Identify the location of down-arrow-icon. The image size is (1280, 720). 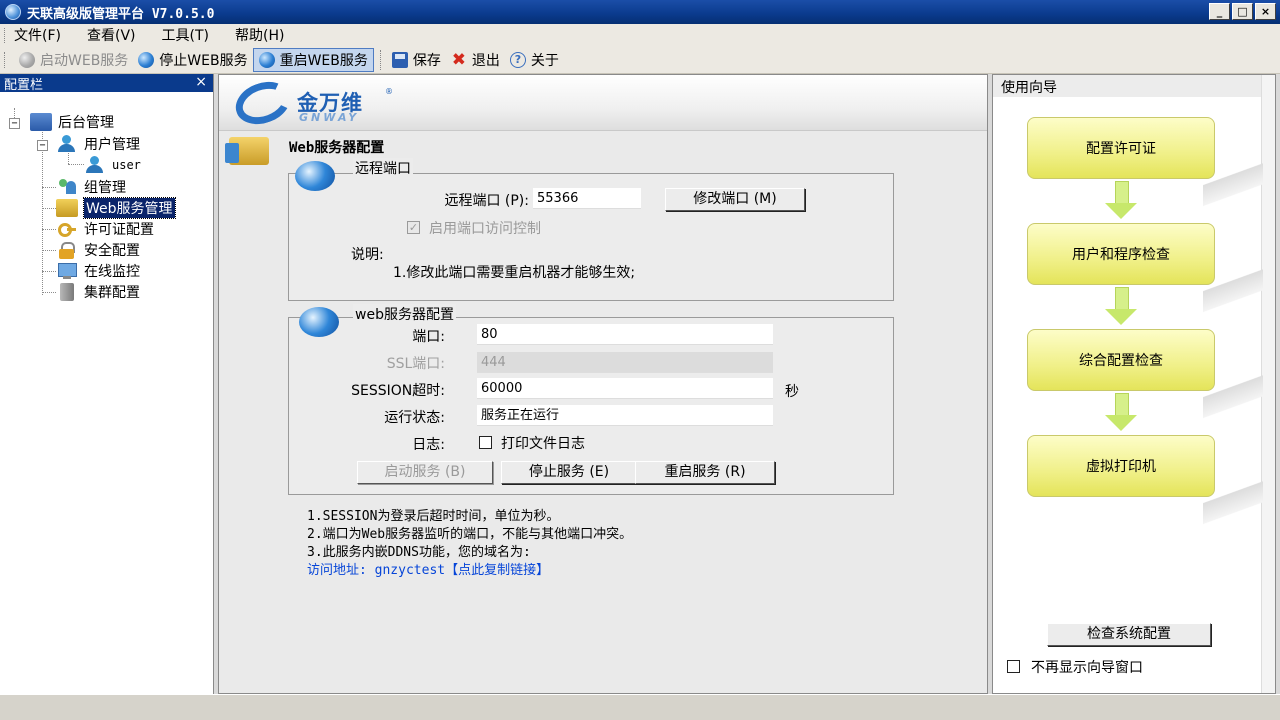
(1121, 307).